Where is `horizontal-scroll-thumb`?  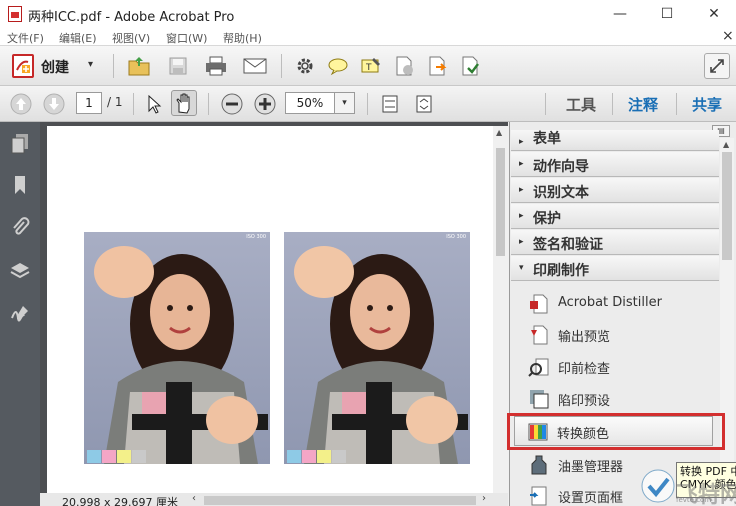 horizontal-scroll-thumb is located at coordinates (340, 500).